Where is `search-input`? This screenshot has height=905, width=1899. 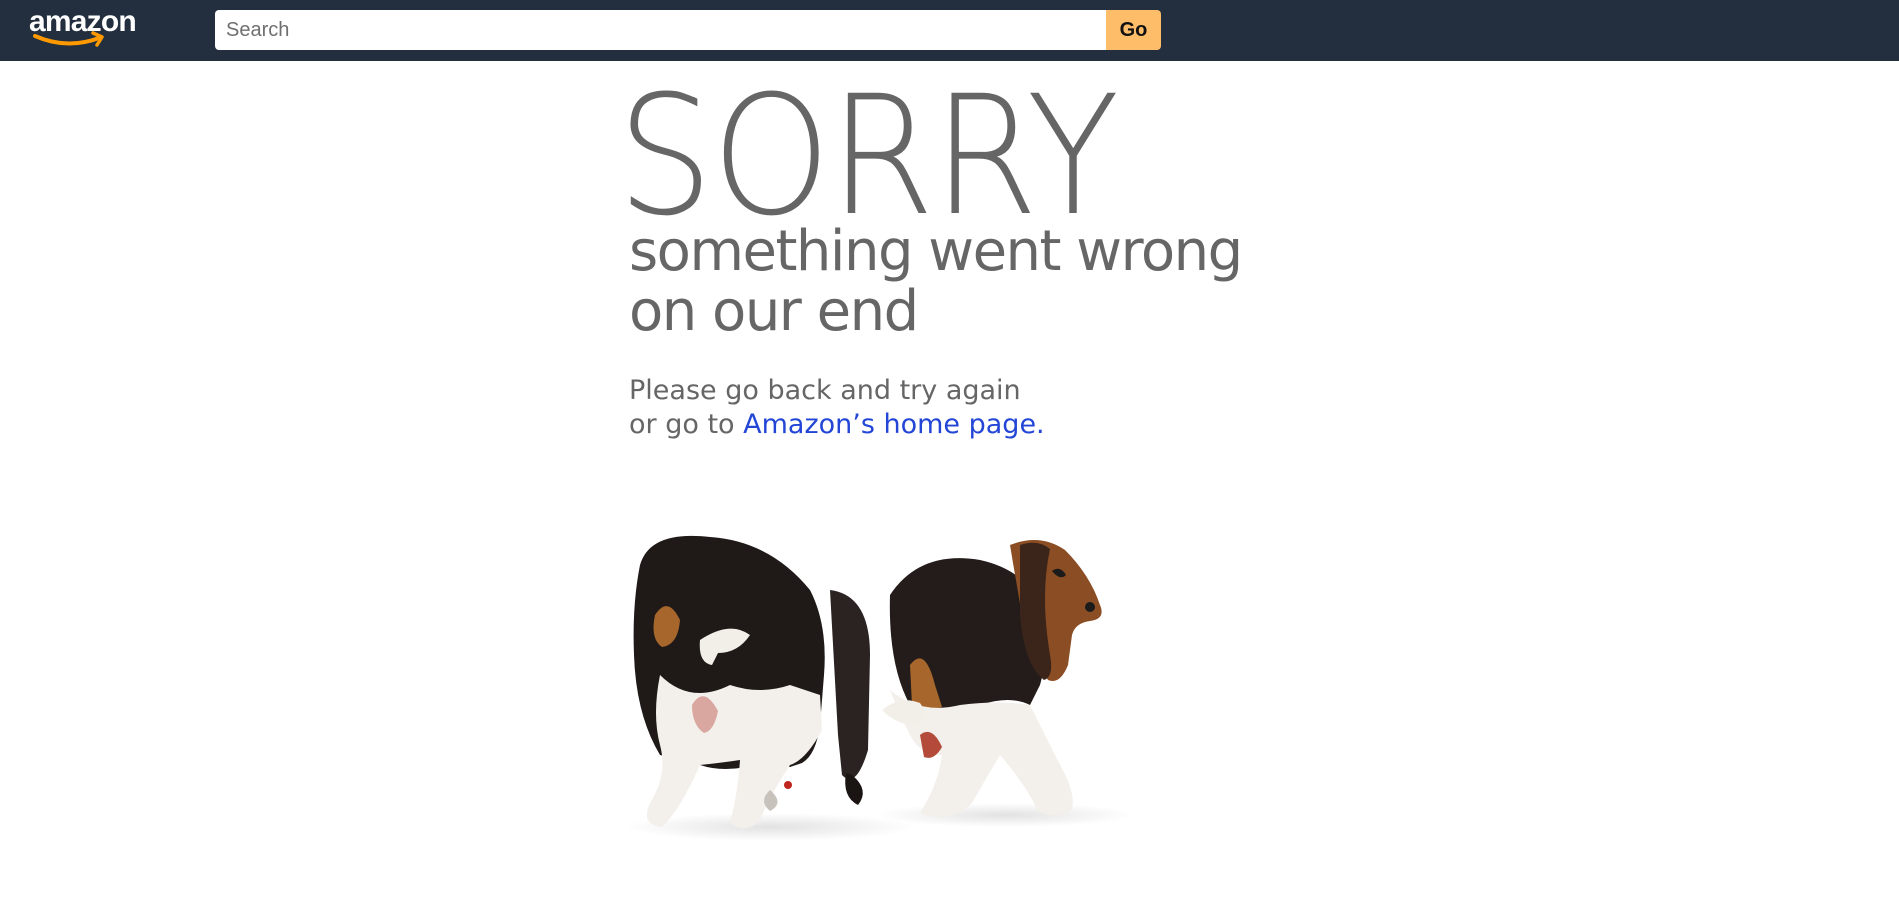
search-input is located at coordinates (660, 30).